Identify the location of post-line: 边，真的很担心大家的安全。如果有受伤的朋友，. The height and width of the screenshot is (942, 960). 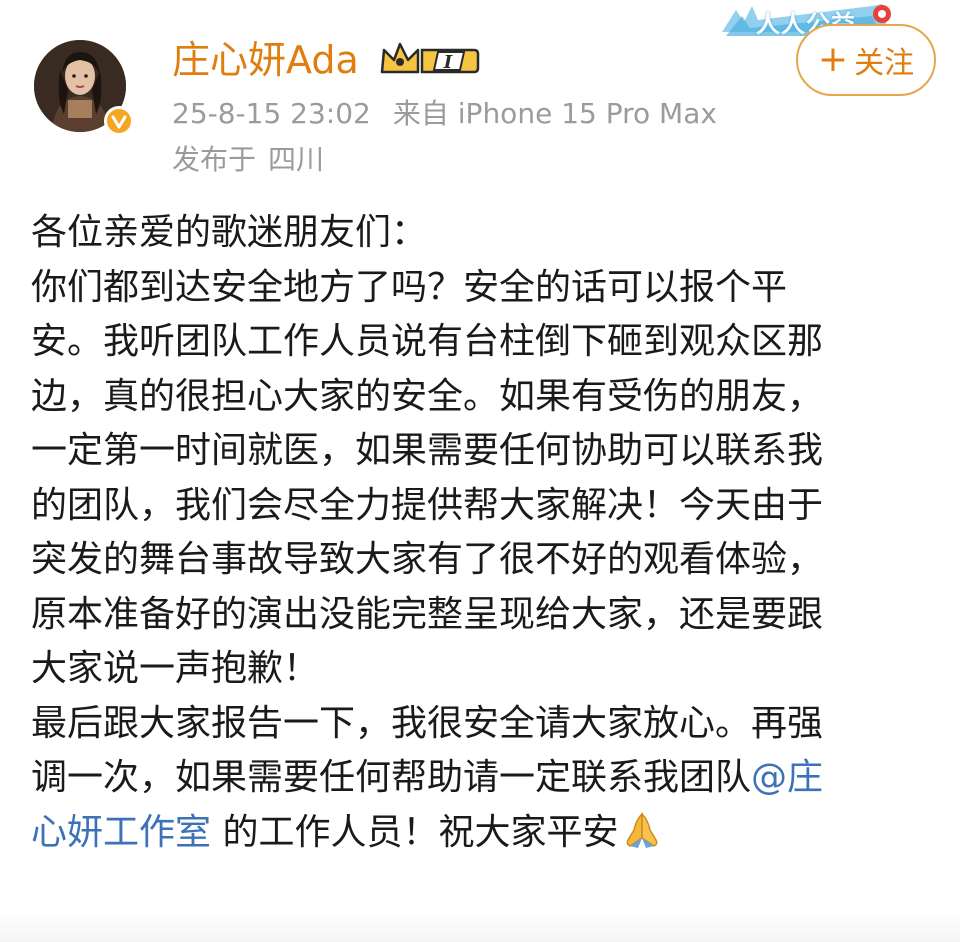
(427, 396).